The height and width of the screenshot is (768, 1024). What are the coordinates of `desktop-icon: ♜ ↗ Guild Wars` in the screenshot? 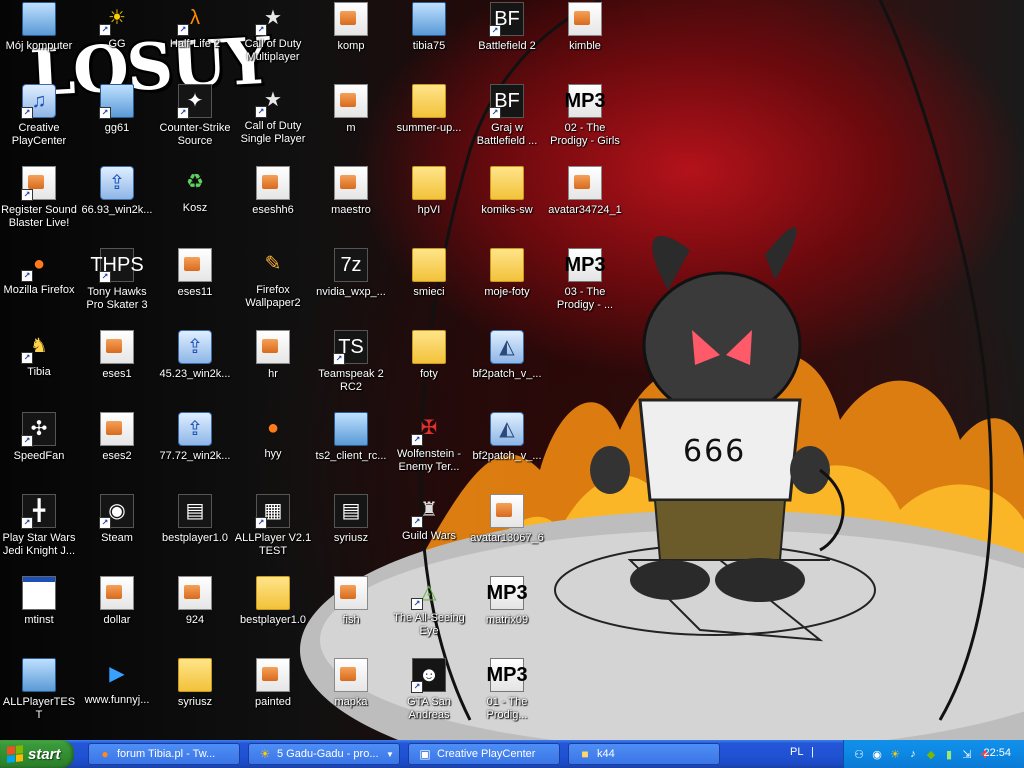 It's located at (429, 532).